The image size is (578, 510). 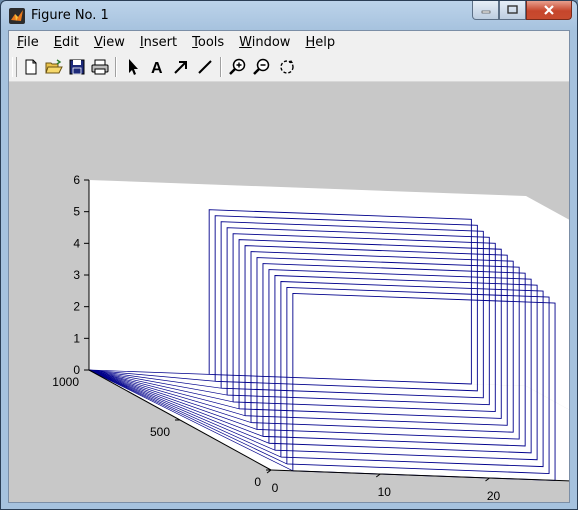 I want to click on open-file-button, so click(x=54, y=67).